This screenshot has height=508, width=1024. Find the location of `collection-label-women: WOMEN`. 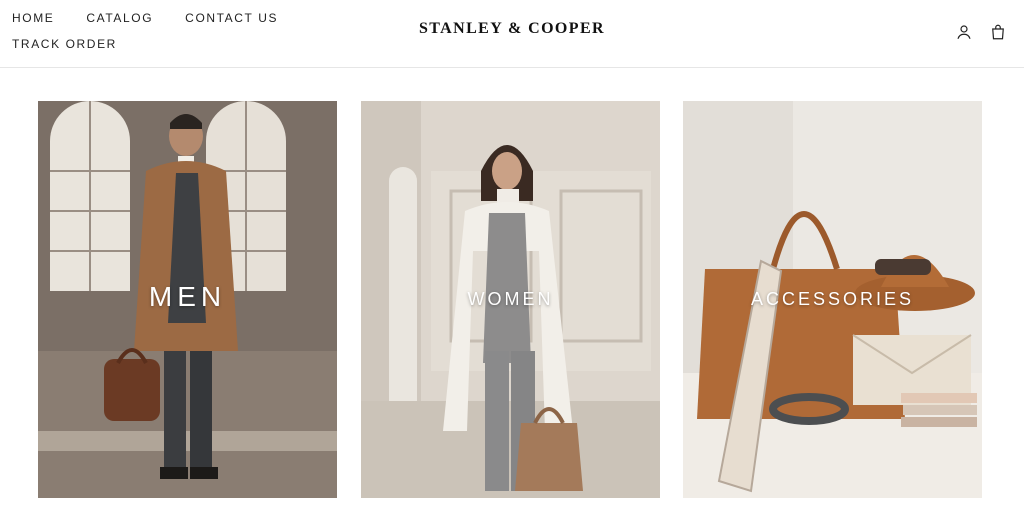

collection-label-women: WOMEN is located at coordinates (510, 299).